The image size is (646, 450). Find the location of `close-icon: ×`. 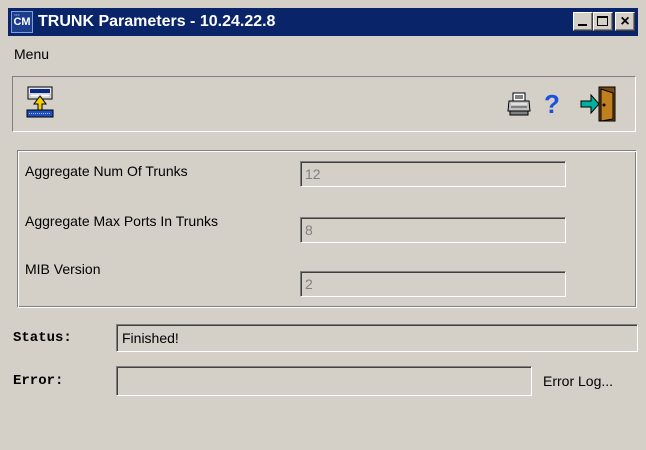

close-icon: × is located at coordinates (625, 21).